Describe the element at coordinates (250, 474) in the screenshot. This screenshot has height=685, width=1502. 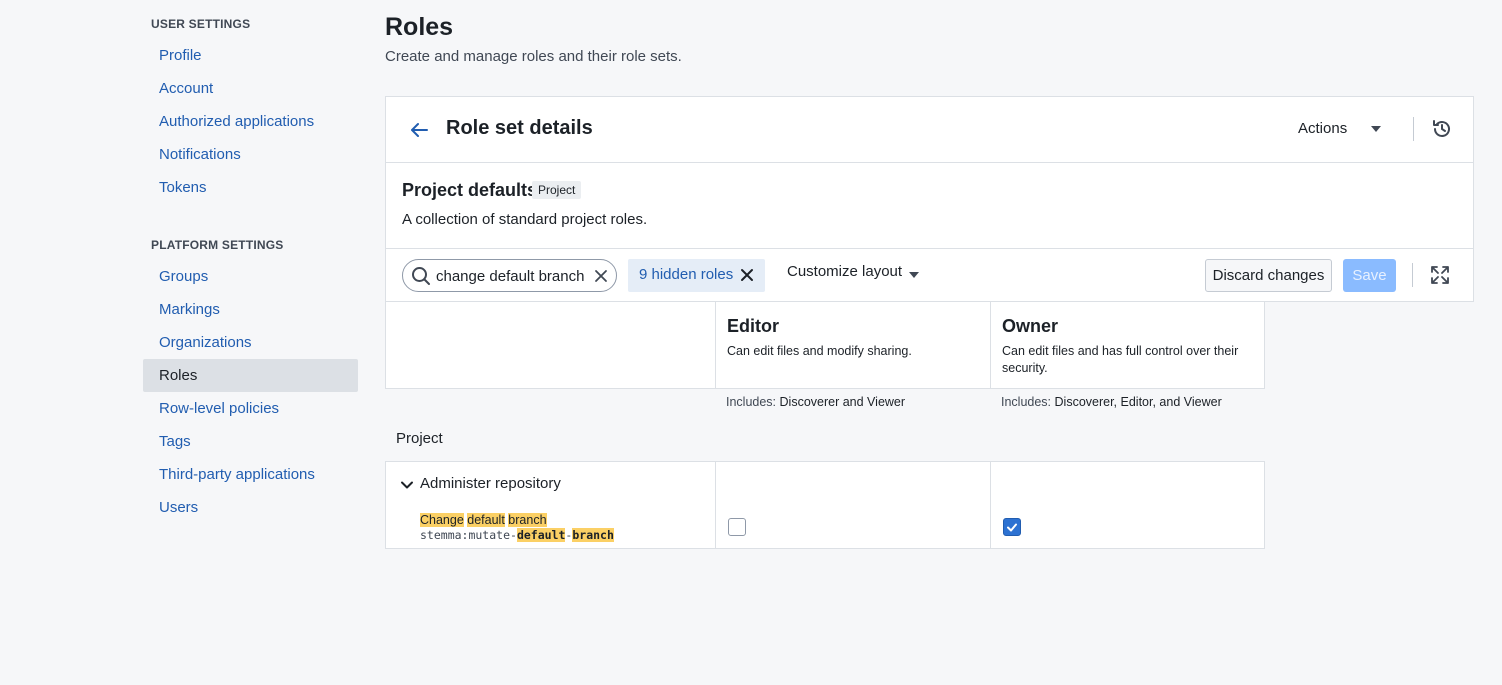
I see `sidebar-item-third-party-applications: Third-party applications` at that location.